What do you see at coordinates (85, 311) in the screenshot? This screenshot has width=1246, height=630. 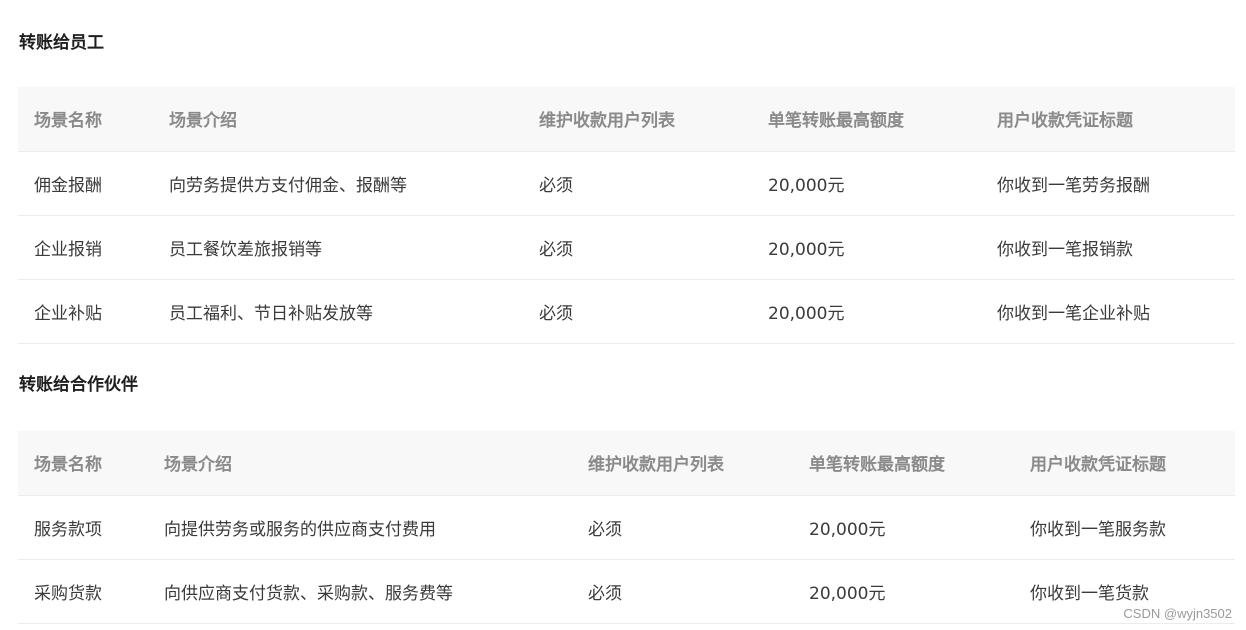 I see `cell-scene-name: 企业补贴` at bounding box center [85, 311].